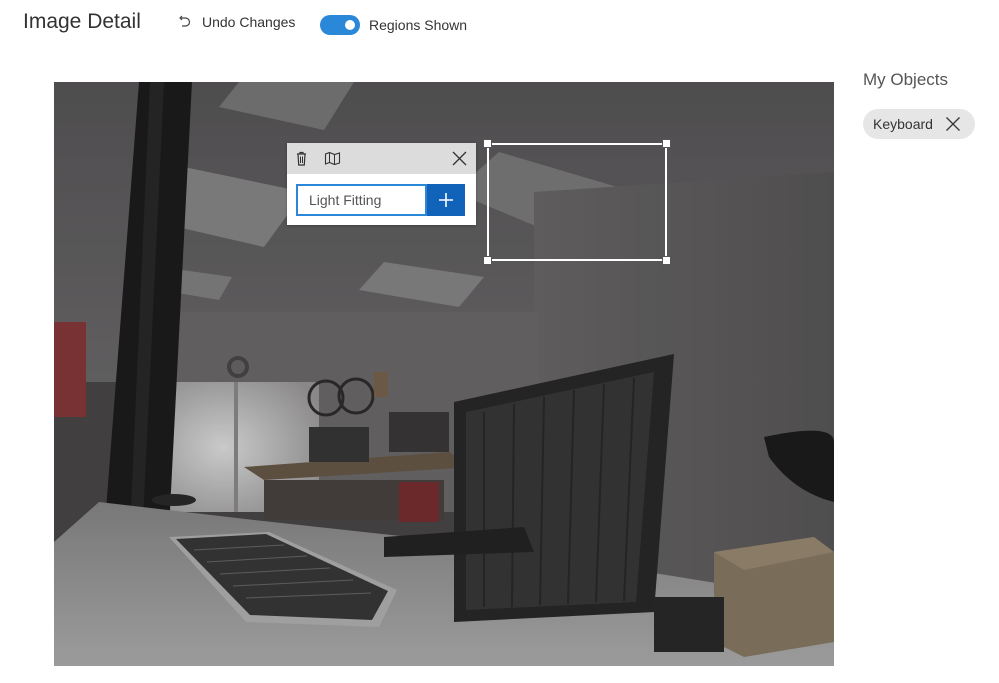 This screenshot has height=683, width=999. I want to click on add-tag-button, so click(446, 200).